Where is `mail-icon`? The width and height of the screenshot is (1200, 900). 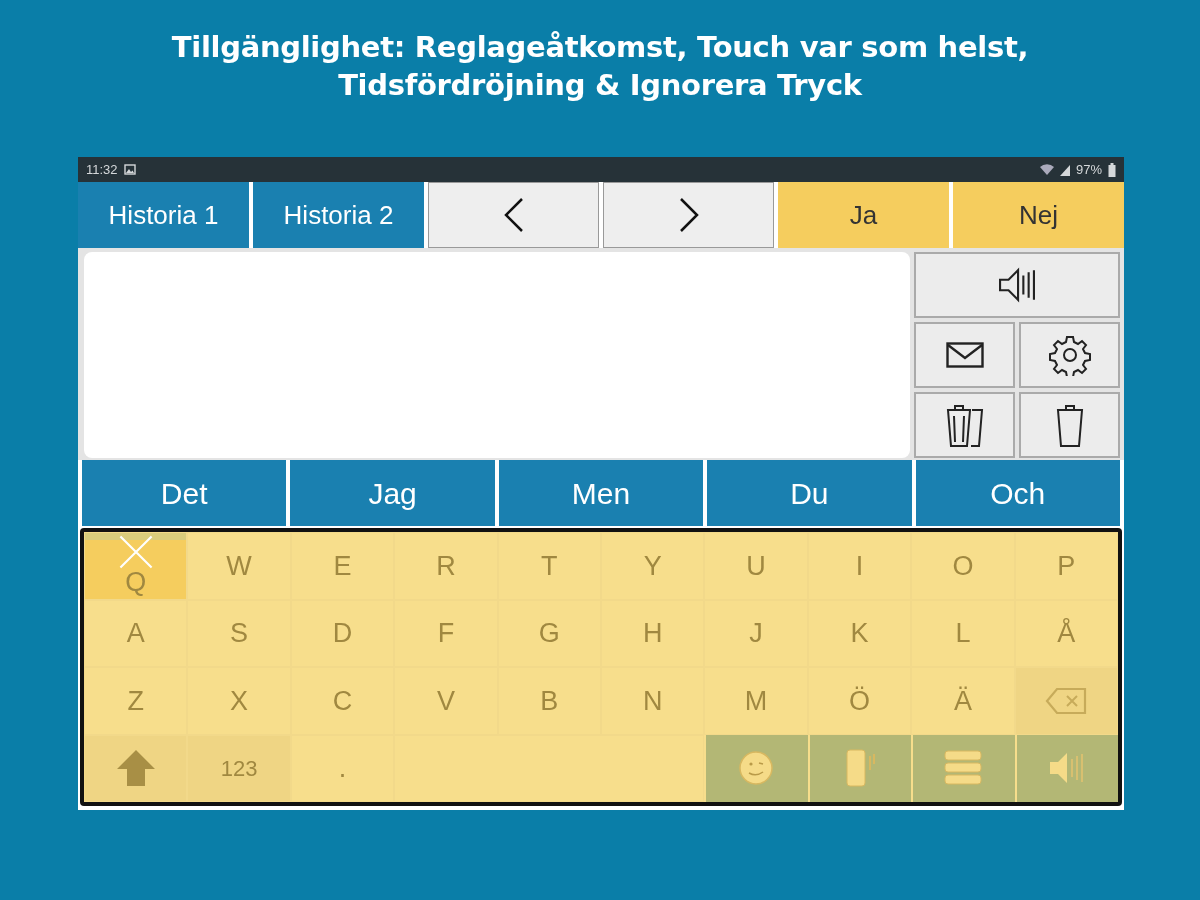
mail-icon is located at coordinates (964, 355).